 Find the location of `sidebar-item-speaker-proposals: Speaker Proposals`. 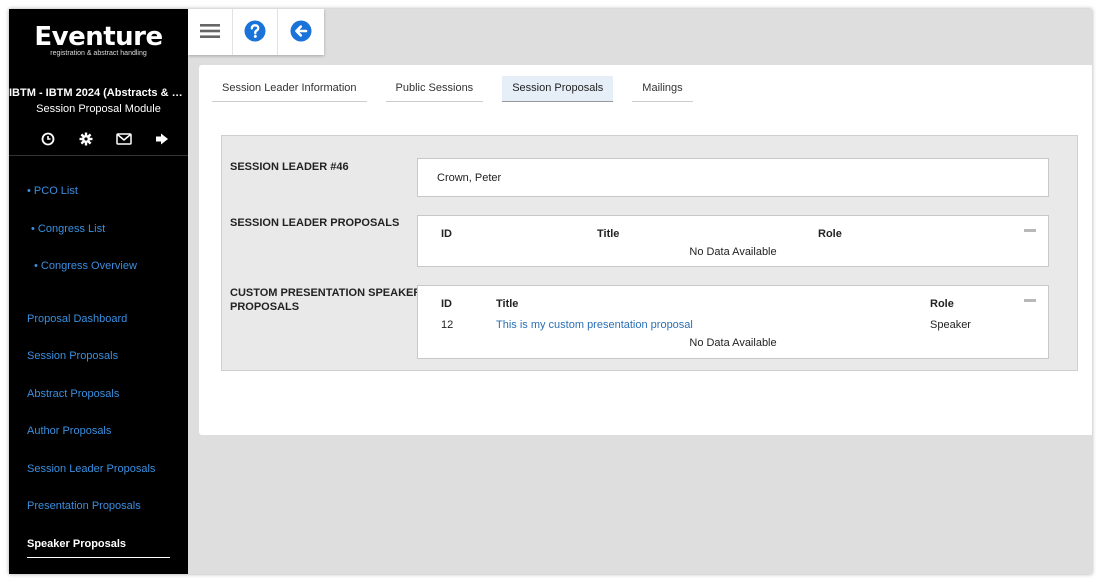

sidebar-item-speaker-proposals: Speaker Proposals is located at coordinates (76, 544).